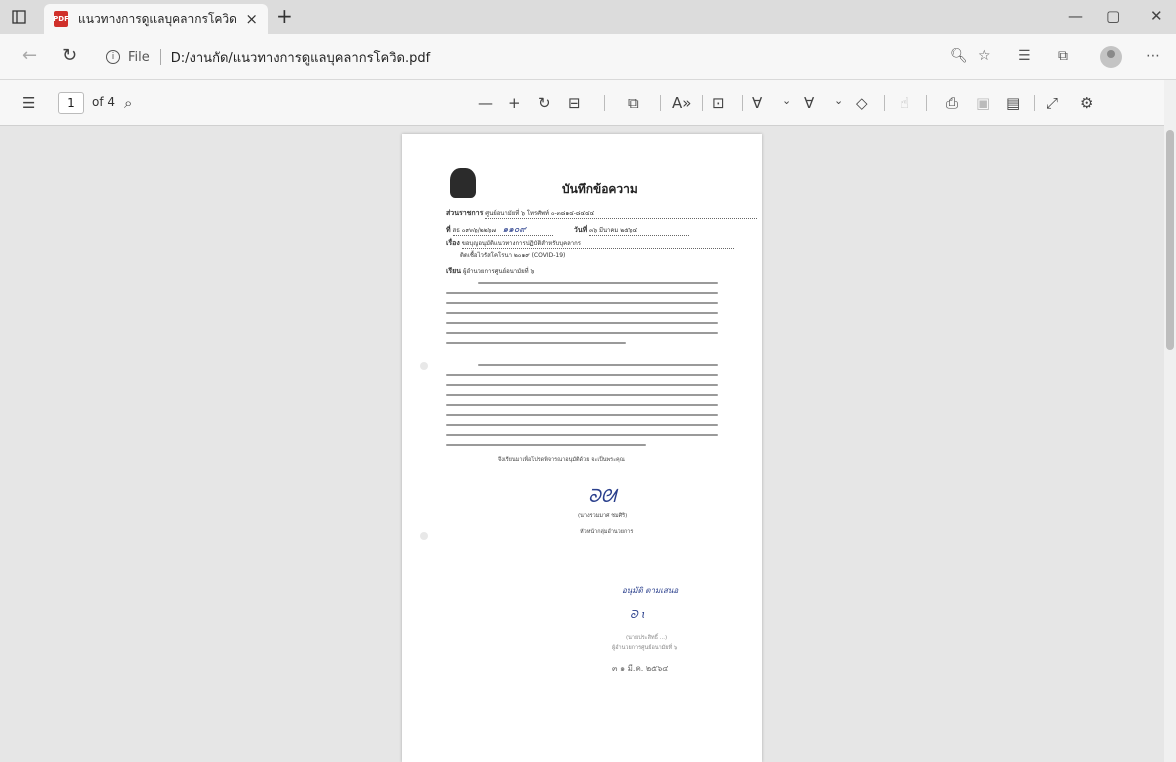 This screenshot has width=1176, height=762. Describe the element at coordinates (1170, 240) in the screenshot. I see `scrollbar-thumb` at that location.